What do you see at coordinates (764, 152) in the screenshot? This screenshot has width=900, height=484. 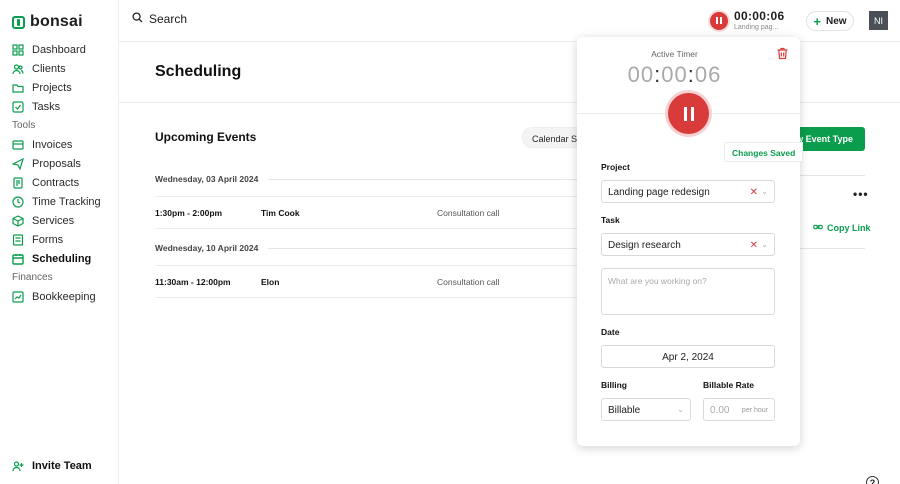 I see `changes-saved-badge: Changes Saved` at bounding box center [764, 152].